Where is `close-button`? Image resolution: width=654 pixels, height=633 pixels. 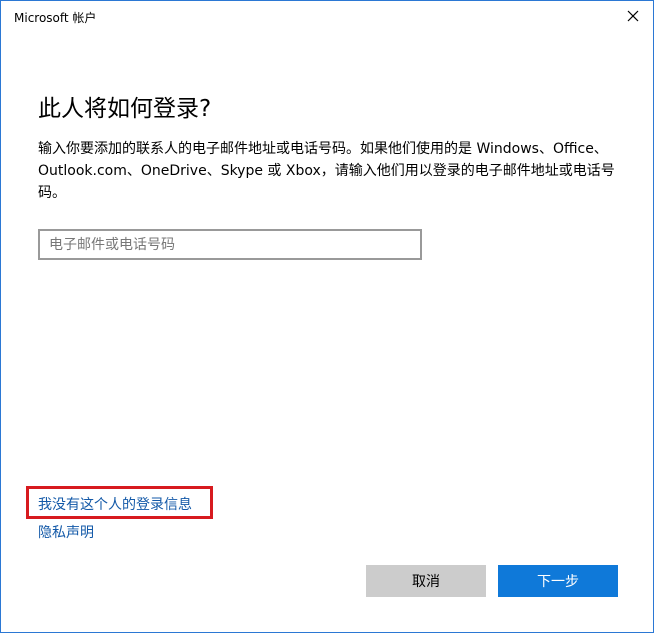 close-button is located at coordinates (633, 16).